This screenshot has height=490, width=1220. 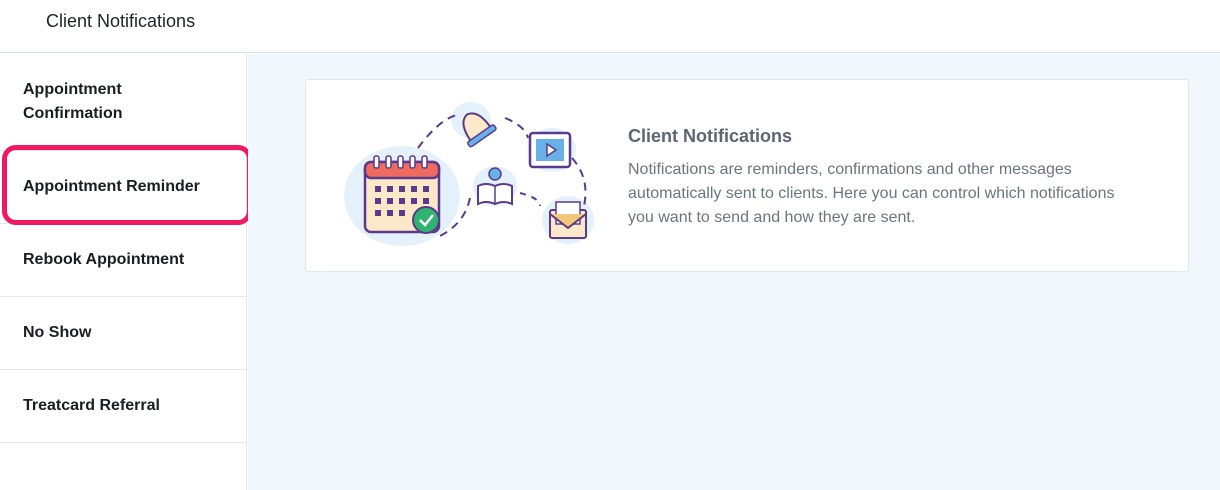 What do you see at coordinates (550, 150) in the screenshot?
I see `video-icon` at bounding box center [550, 150].